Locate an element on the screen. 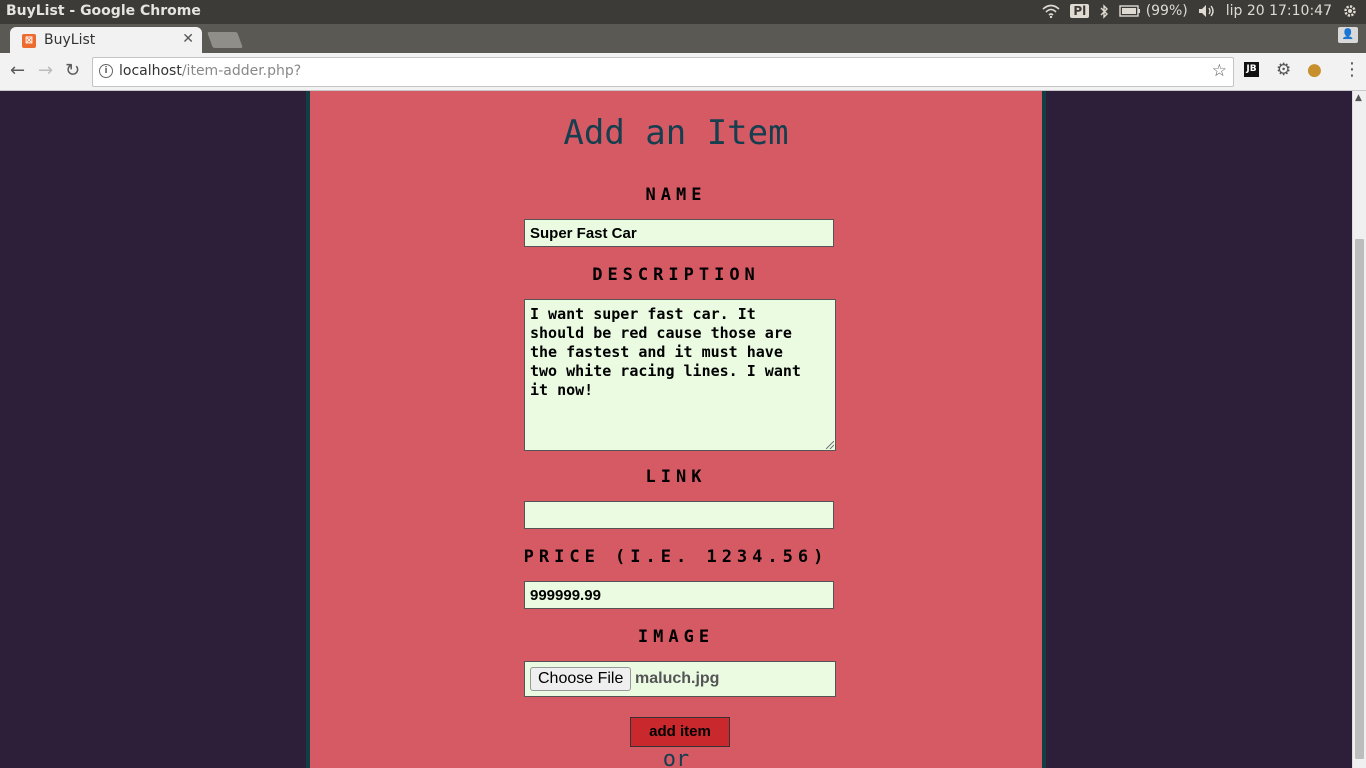  name-input: Super Fast Car is located at coordinates (679, 233).